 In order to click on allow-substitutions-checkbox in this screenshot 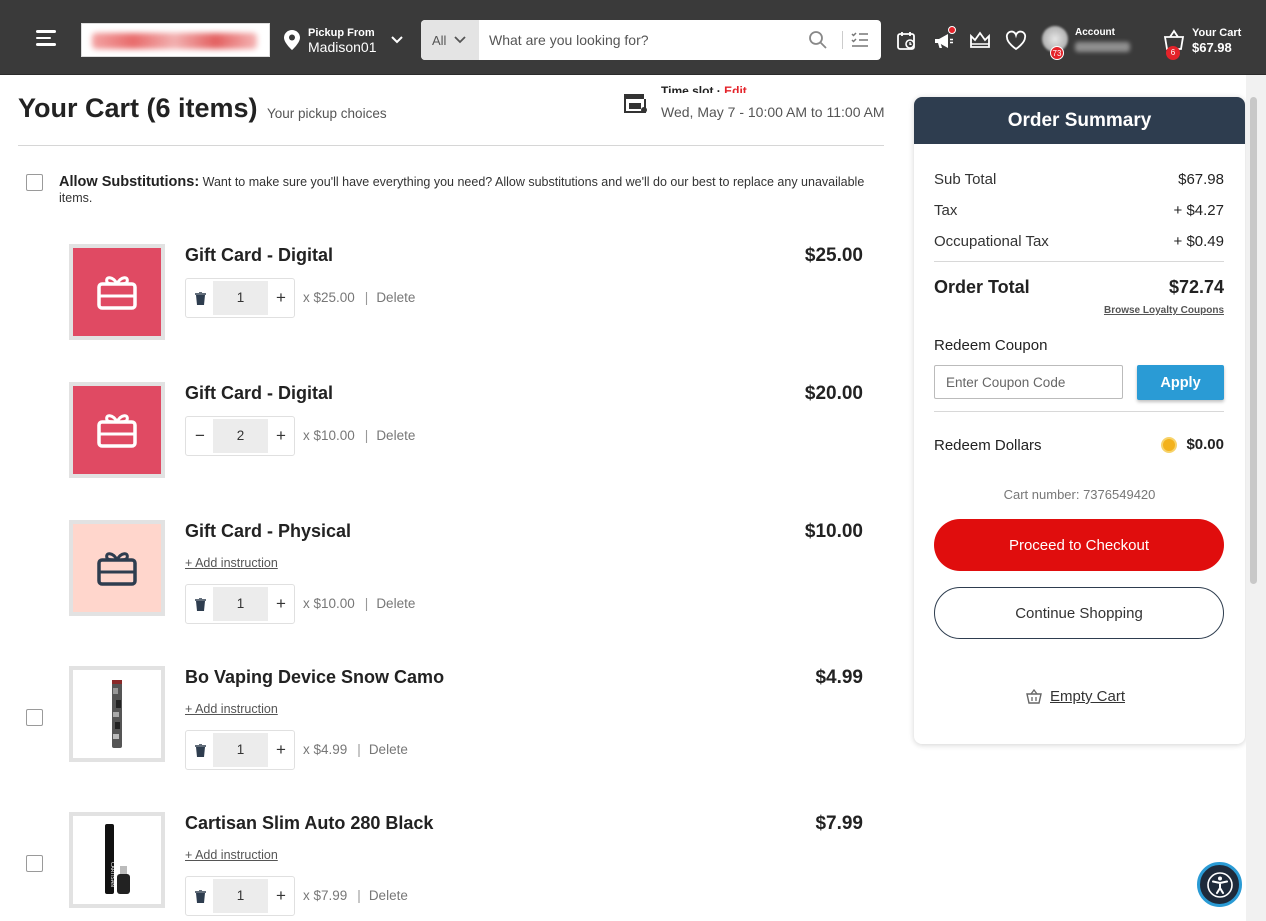, I will do `click(34, 182)`.